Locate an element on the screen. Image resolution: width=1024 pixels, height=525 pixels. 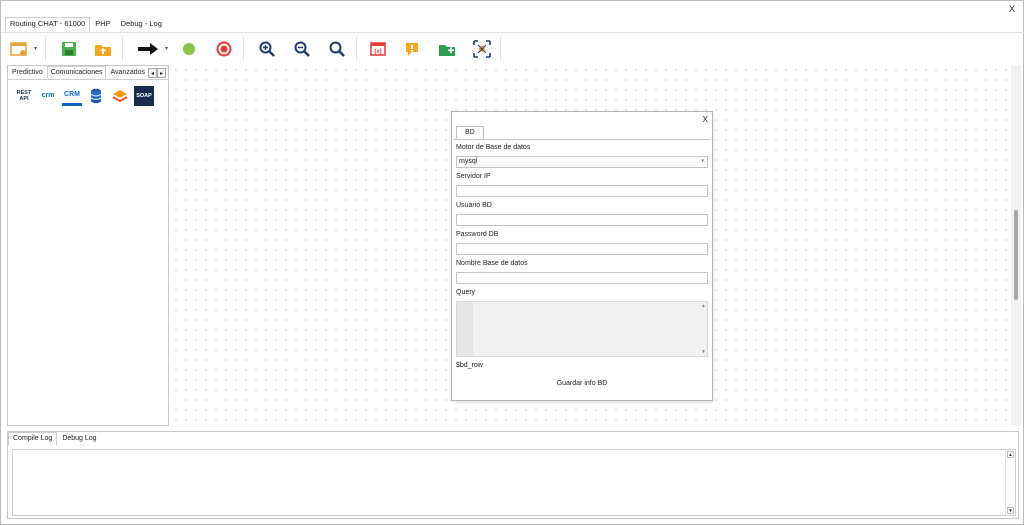
scrollbar-thumb is located at coordinates (1016, 255).